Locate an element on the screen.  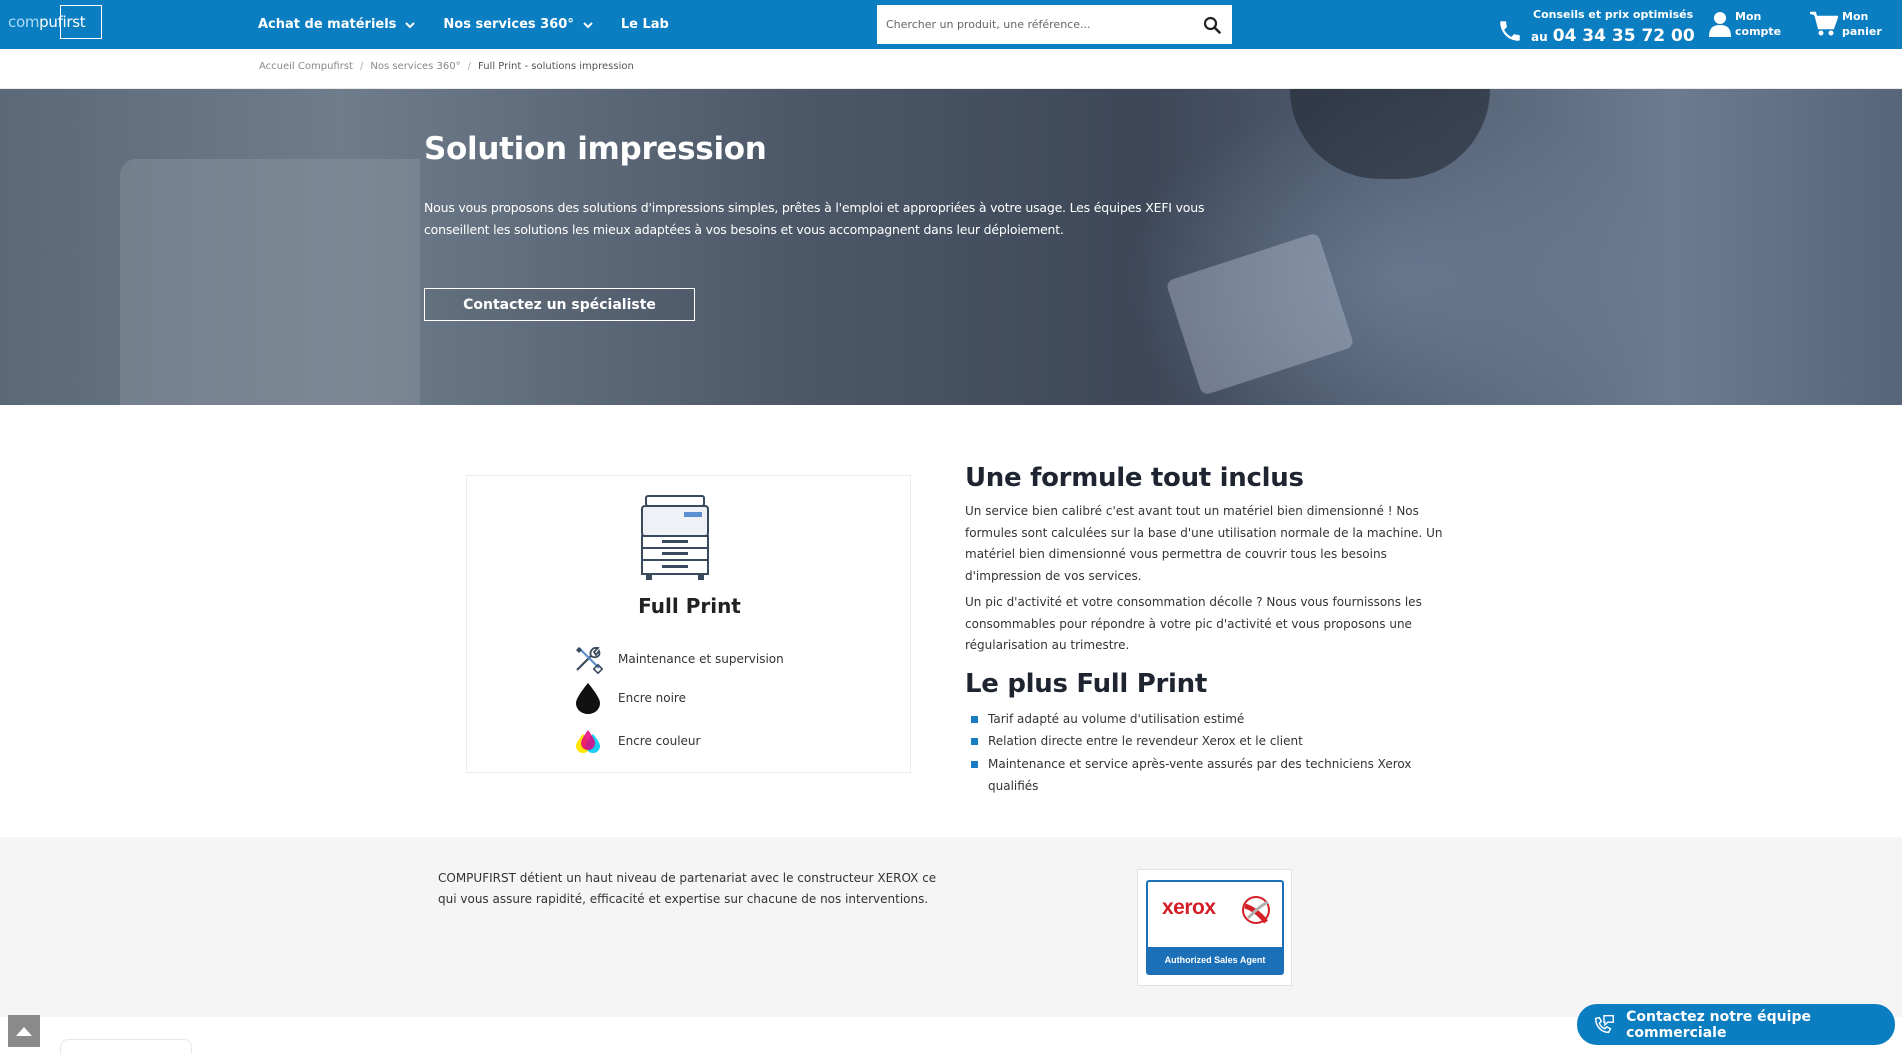
badge-frame: xerox Authorized Sales Agent is located at coordinates (1215, 927).